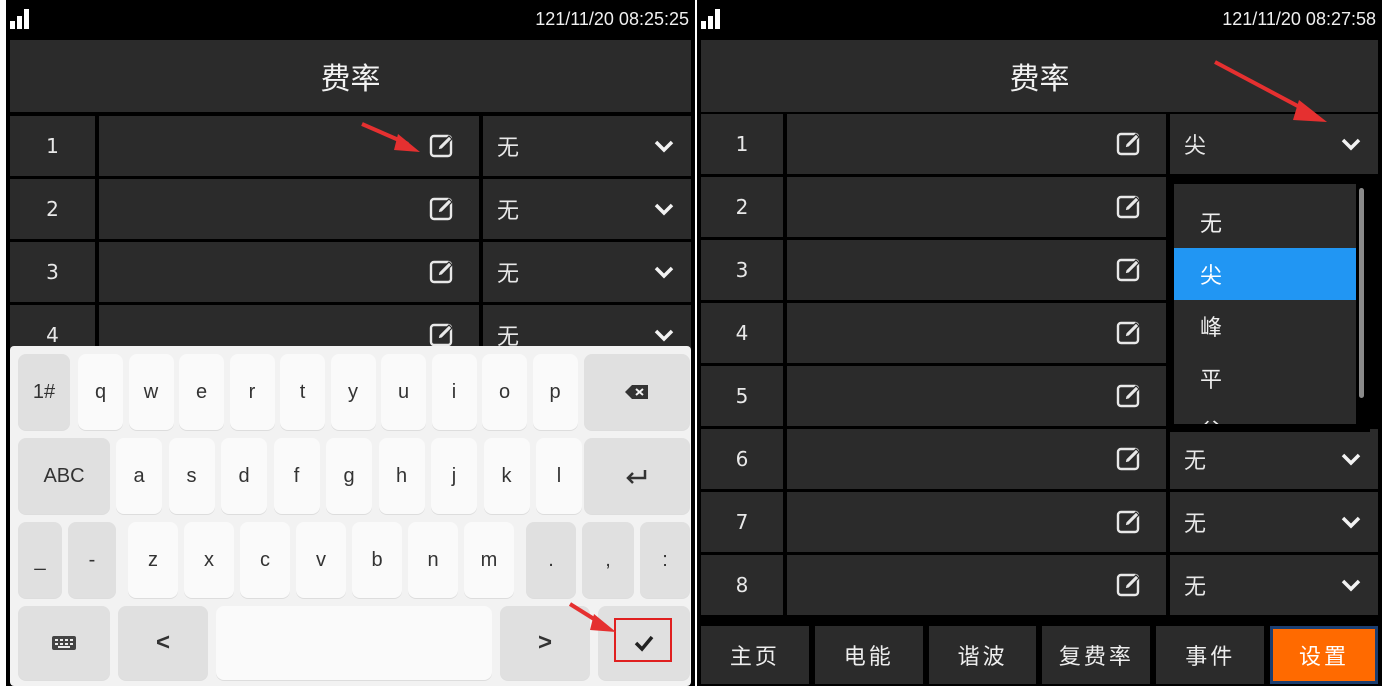 This screenshot has width=1391, height=686. What do you see at coordinates (454, 476) in the screenshot?
I see `keyboard-key: j` at bounding box center [454, 476].